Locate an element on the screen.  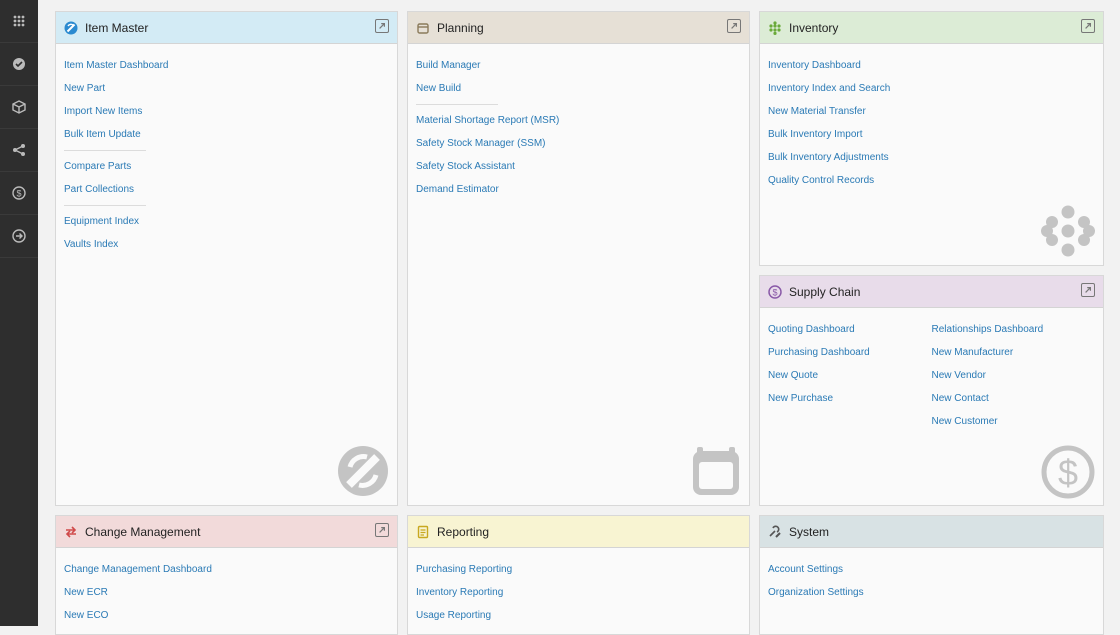
item-master-watermark-icon is located at coordinates (363, 471).